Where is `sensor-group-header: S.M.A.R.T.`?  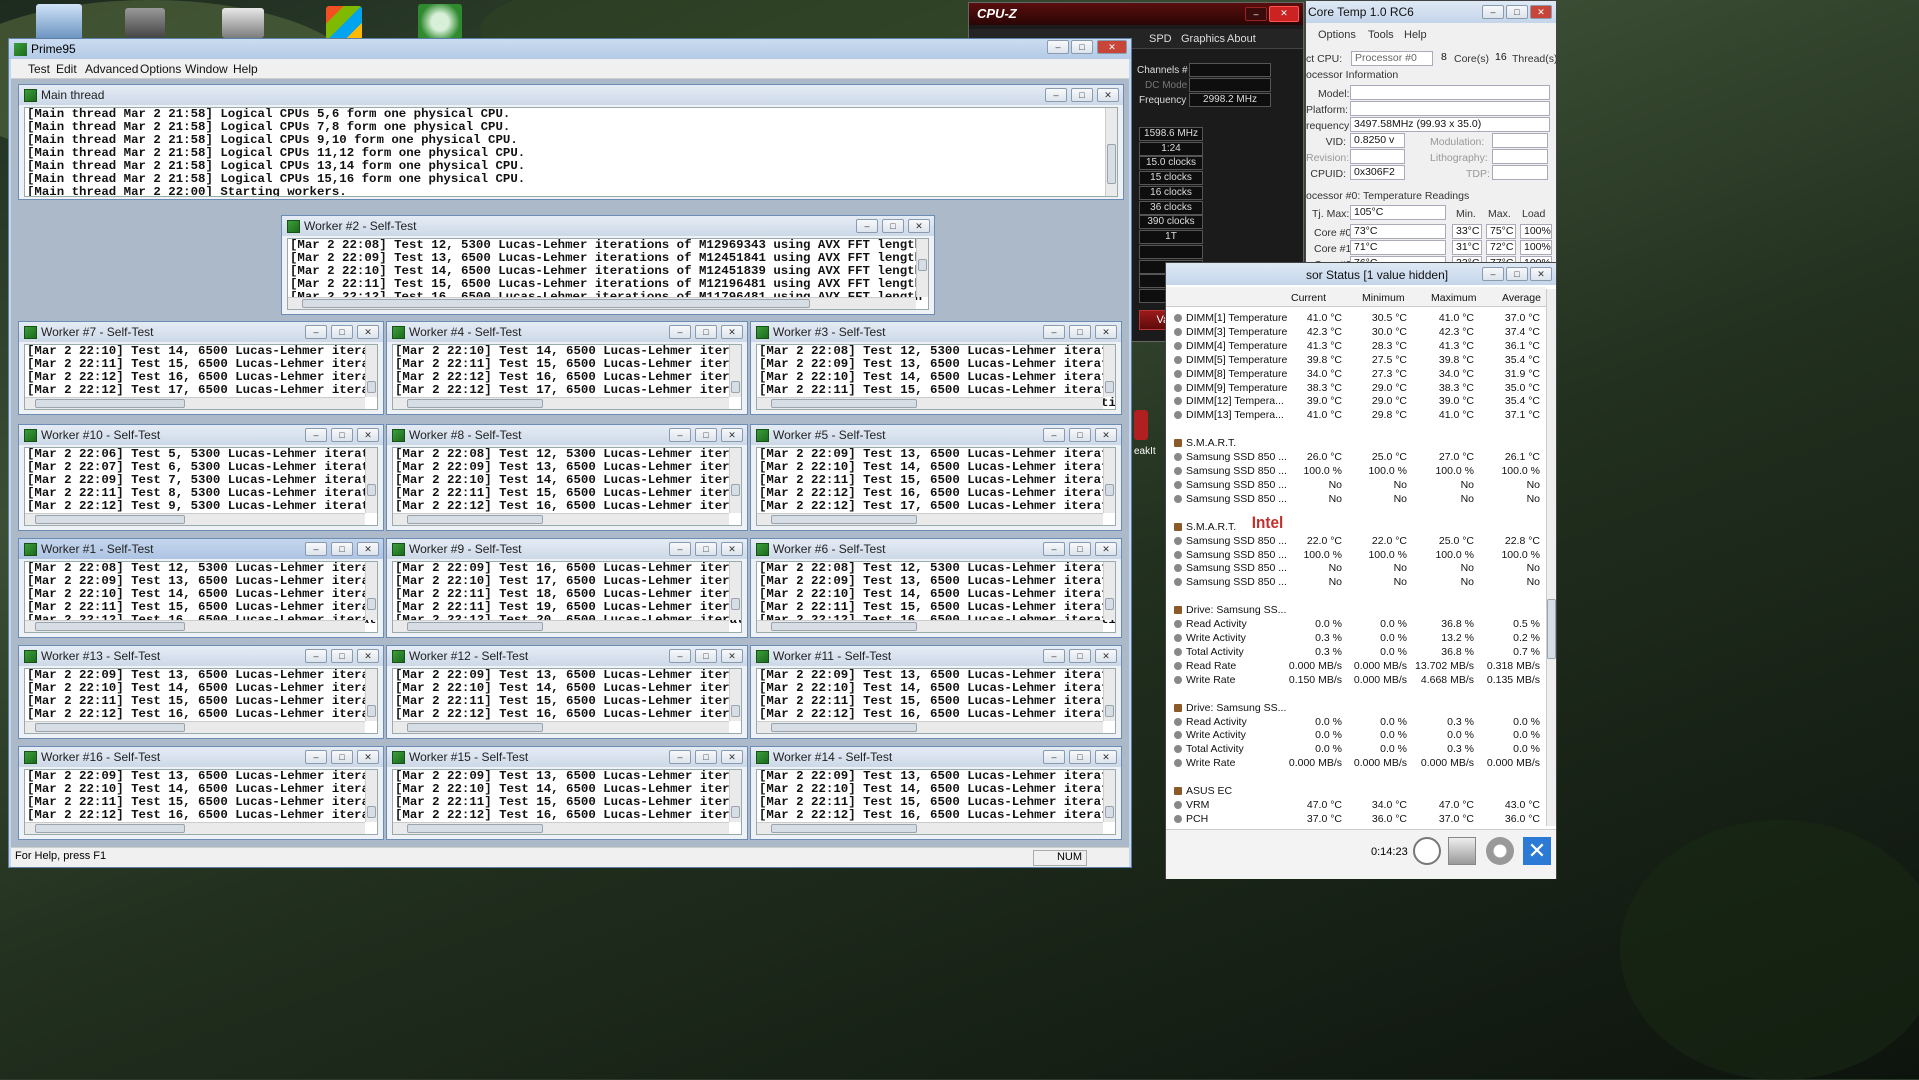 sensor-group-header: S.M.A.R.T. is located at coordinates (1362, 443).